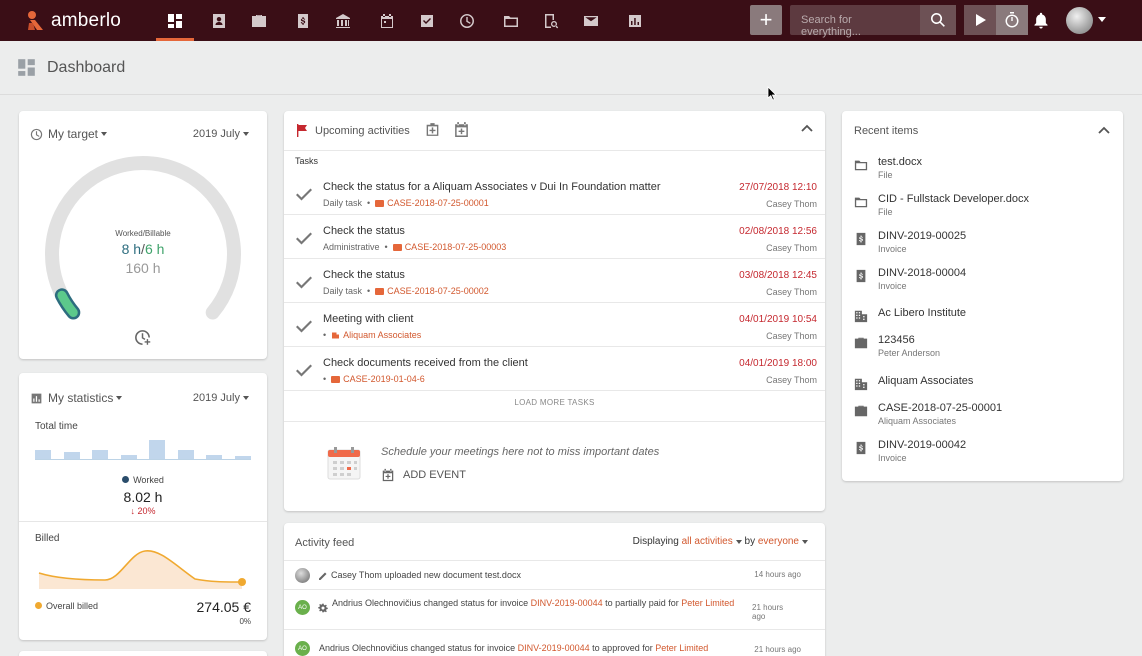  Describe the element at coordinates (143, 653) in the screenshot. I see `next-widget-card` at that location.